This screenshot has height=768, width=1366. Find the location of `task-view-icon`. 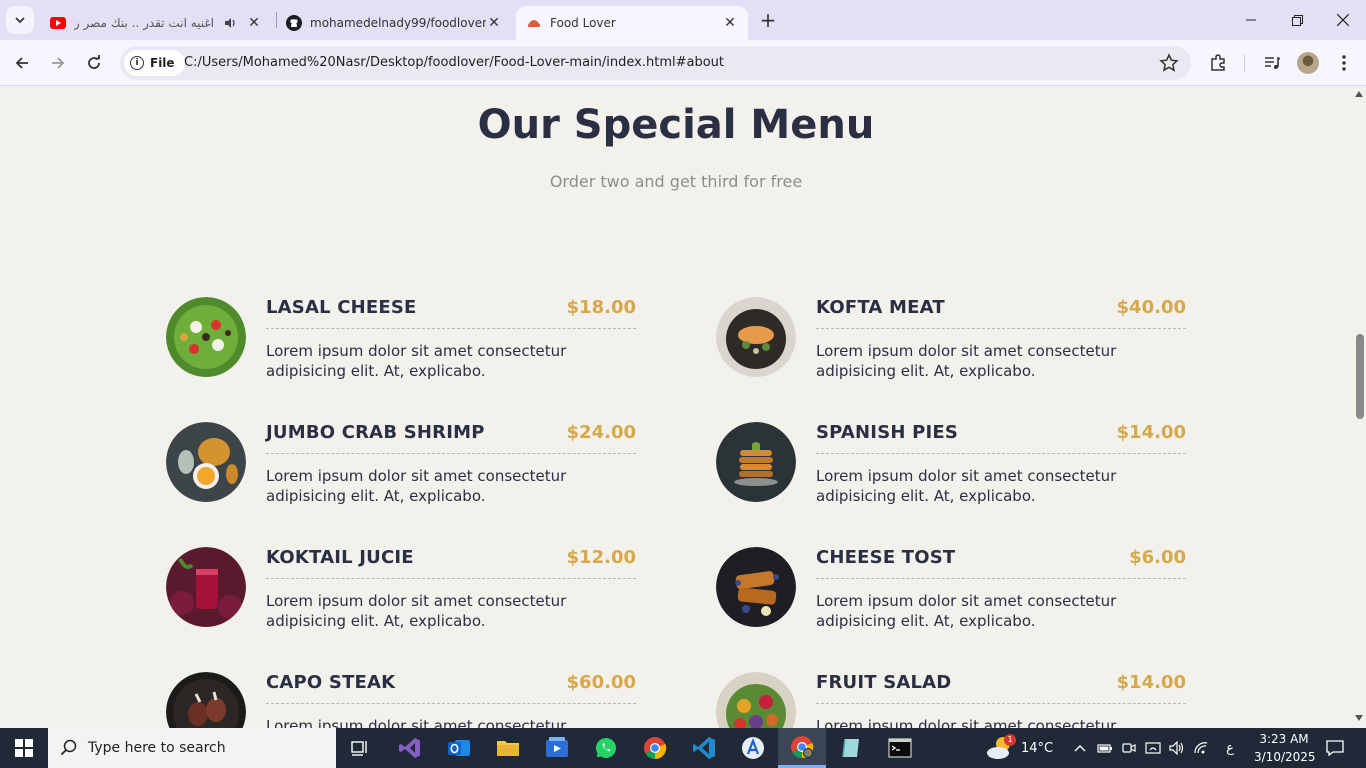

task-view-icon is located at coordinates (359, 748).